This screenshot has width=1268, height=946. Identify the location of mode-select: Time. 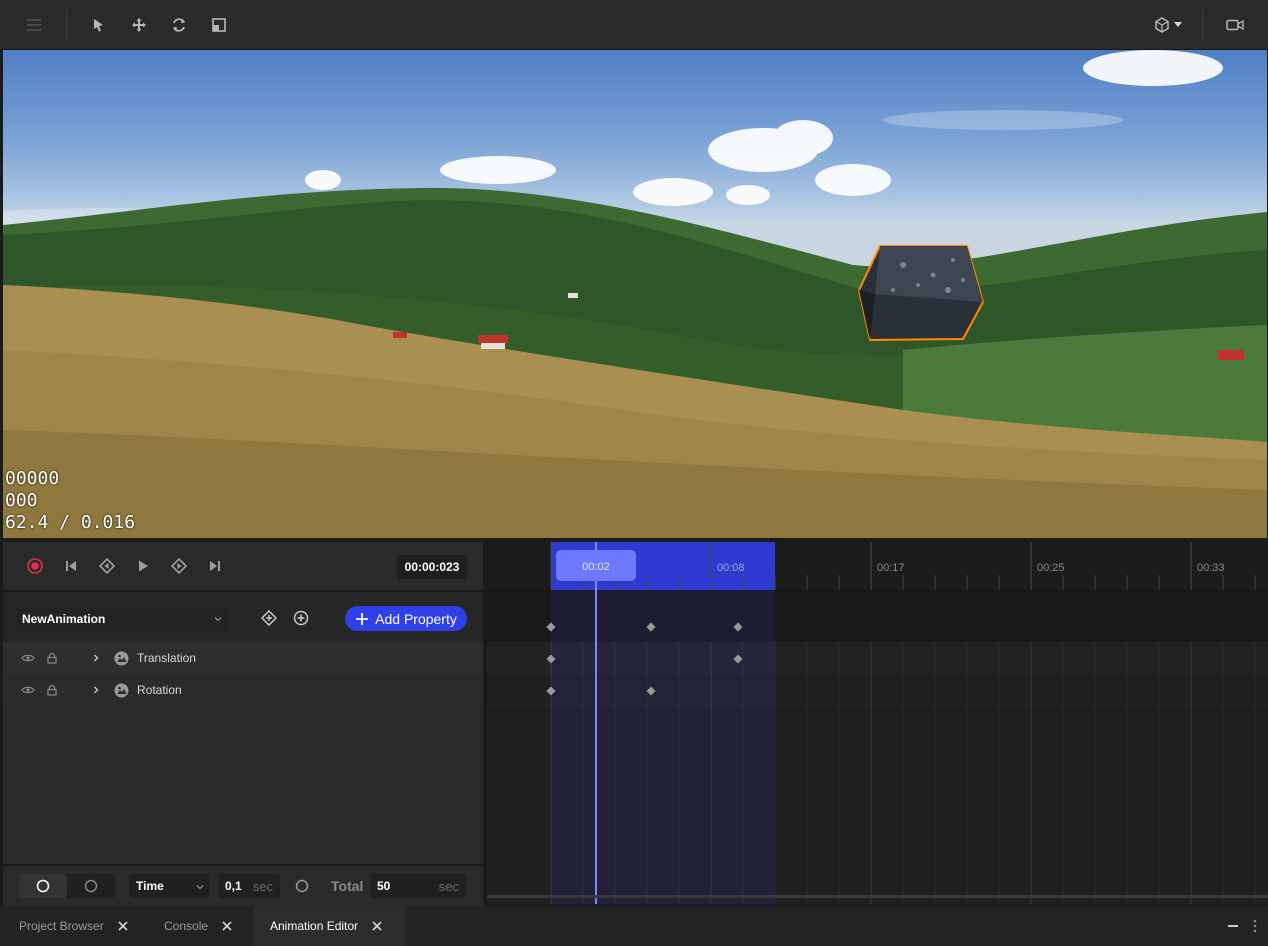
(169, 886).